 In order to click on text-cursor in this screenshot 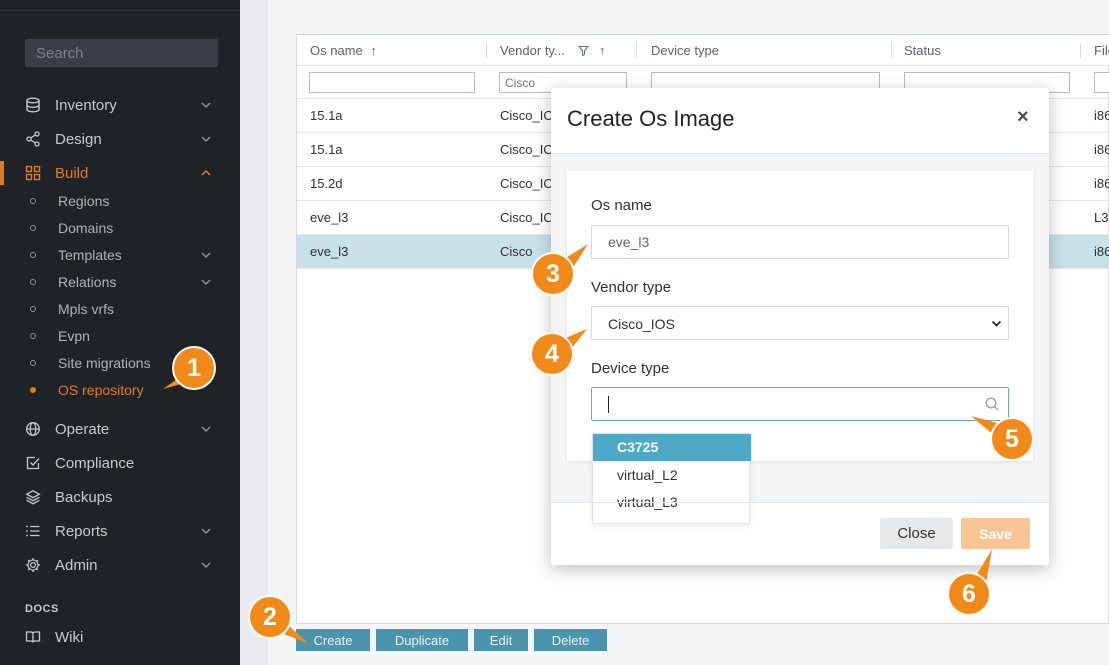, I will do `click(608, 404)`.